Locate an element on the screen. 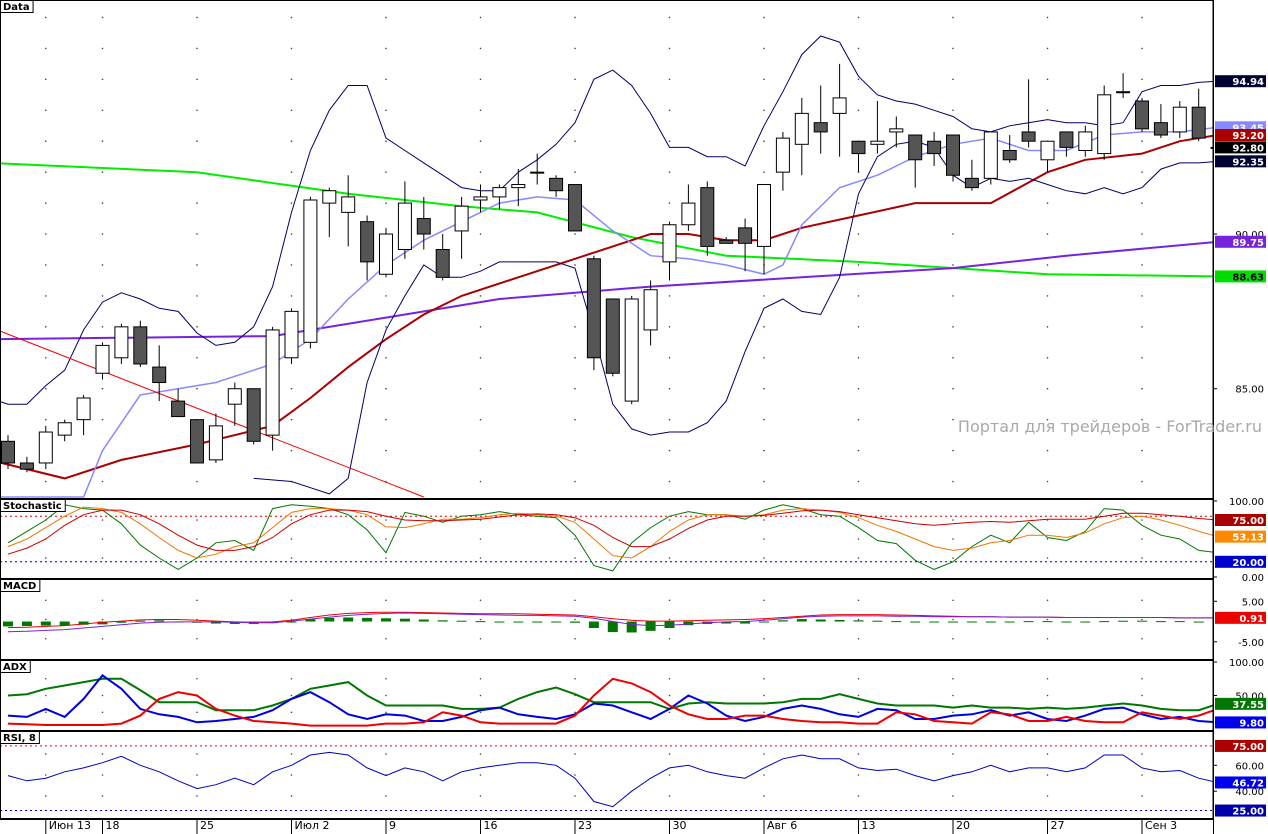 Image resolution: width=1268 pixels, height=834 pixels. x-tick-label: 20 is located at coordinates (963, 825).